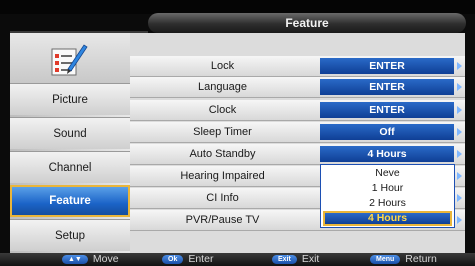 The image size is (475, 266). What do you see at coordinates (222, 198) in the screenshot?
I see `row-label: CI Info` at bounding box center [222, 198].